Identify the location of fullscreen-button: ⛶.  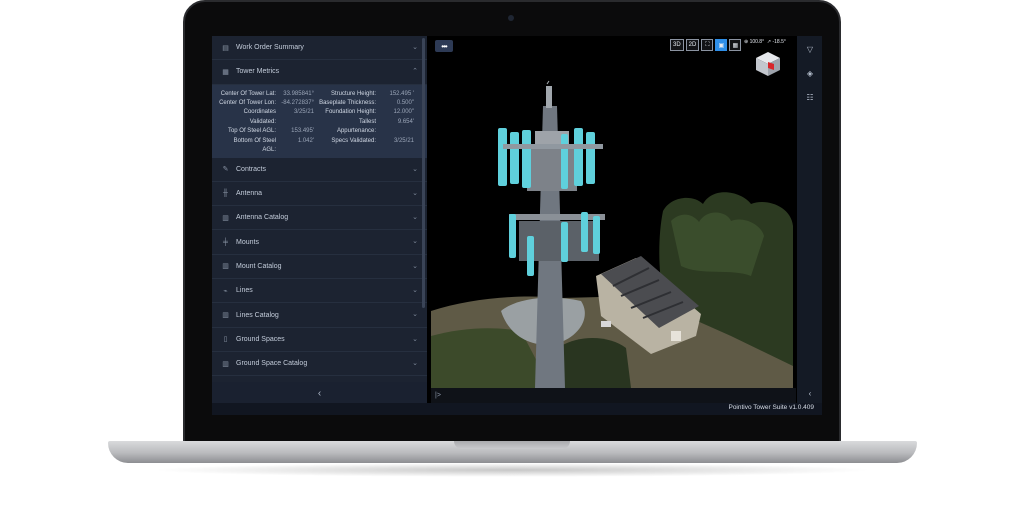
(707, 45).